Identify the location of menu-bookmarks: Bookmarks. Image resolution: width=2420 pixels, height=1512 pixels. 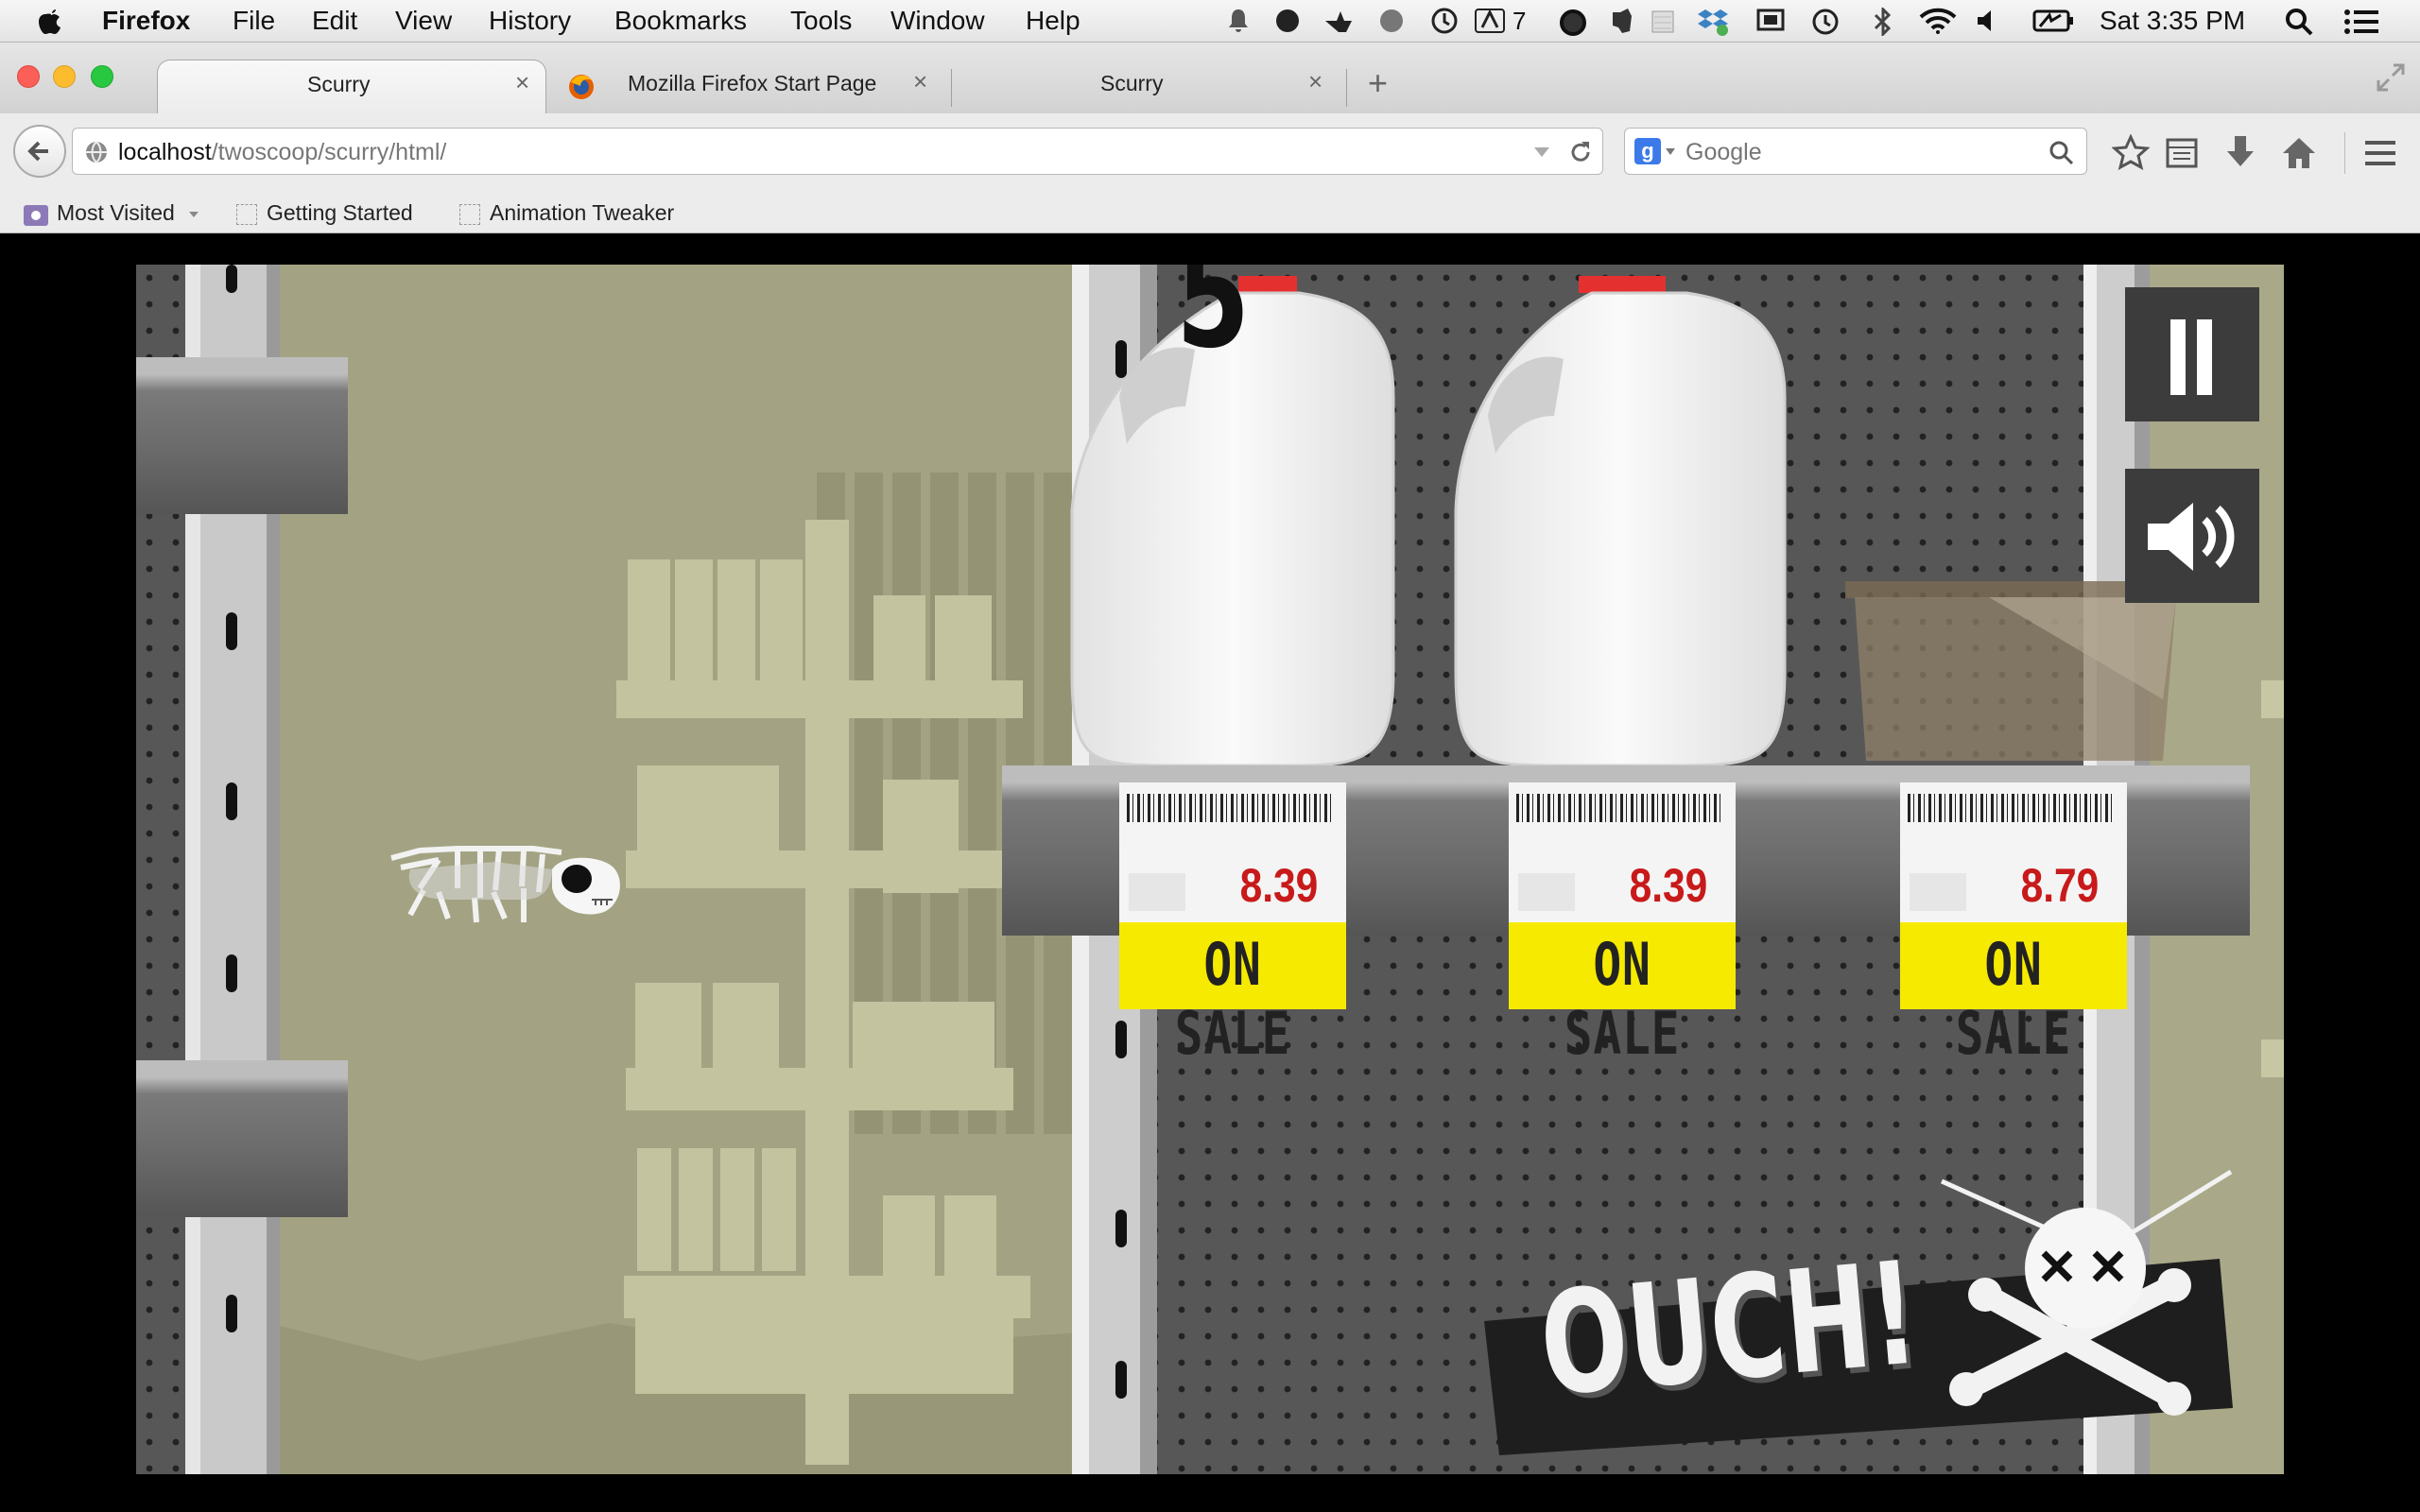
(680, 21).